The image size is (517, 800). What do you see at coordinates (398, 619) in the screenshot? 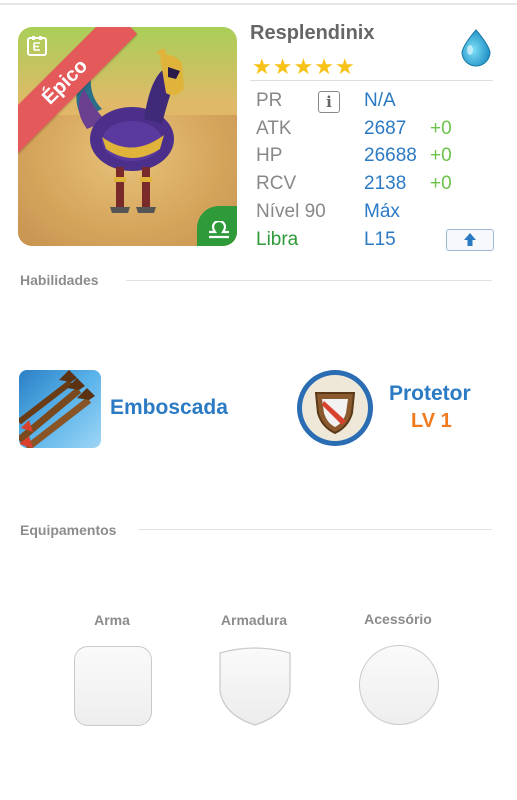
I see `accessory-label: Acessório` at bounding box center [398, 619].